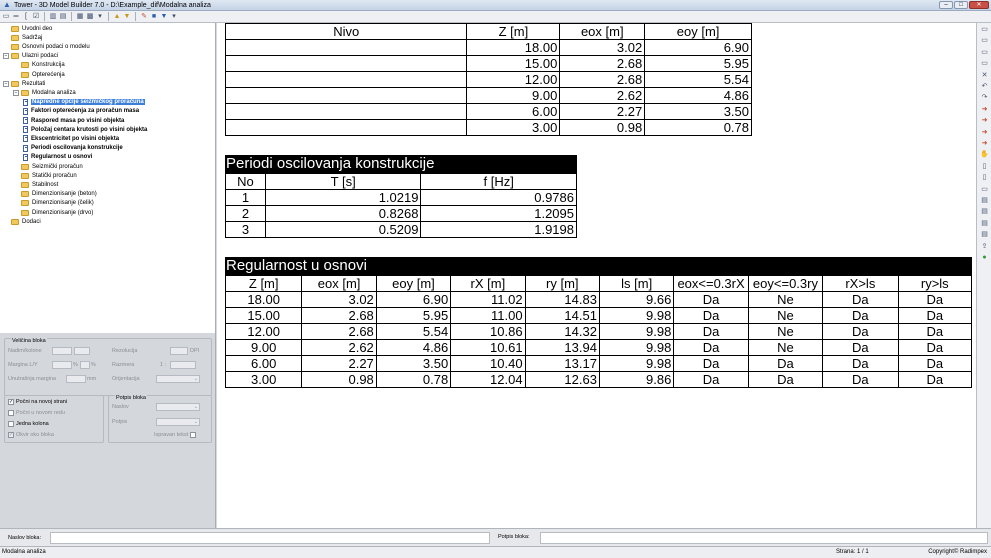 The image size is (991, 558). I want to click on table-cell: Da, so click(785, 363).